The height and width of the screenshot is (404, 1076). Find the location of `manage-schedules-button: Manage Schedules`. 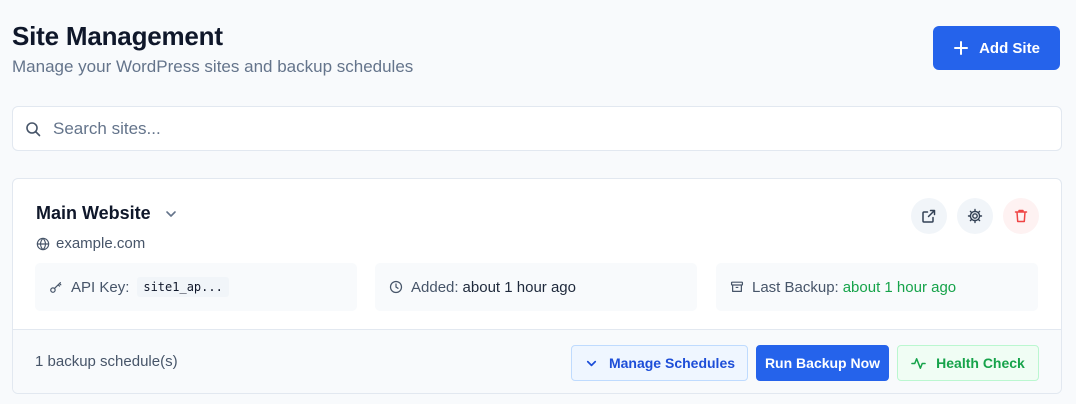

manage-schedules-button: Manage Schedules is located at coordinates (659, 363).